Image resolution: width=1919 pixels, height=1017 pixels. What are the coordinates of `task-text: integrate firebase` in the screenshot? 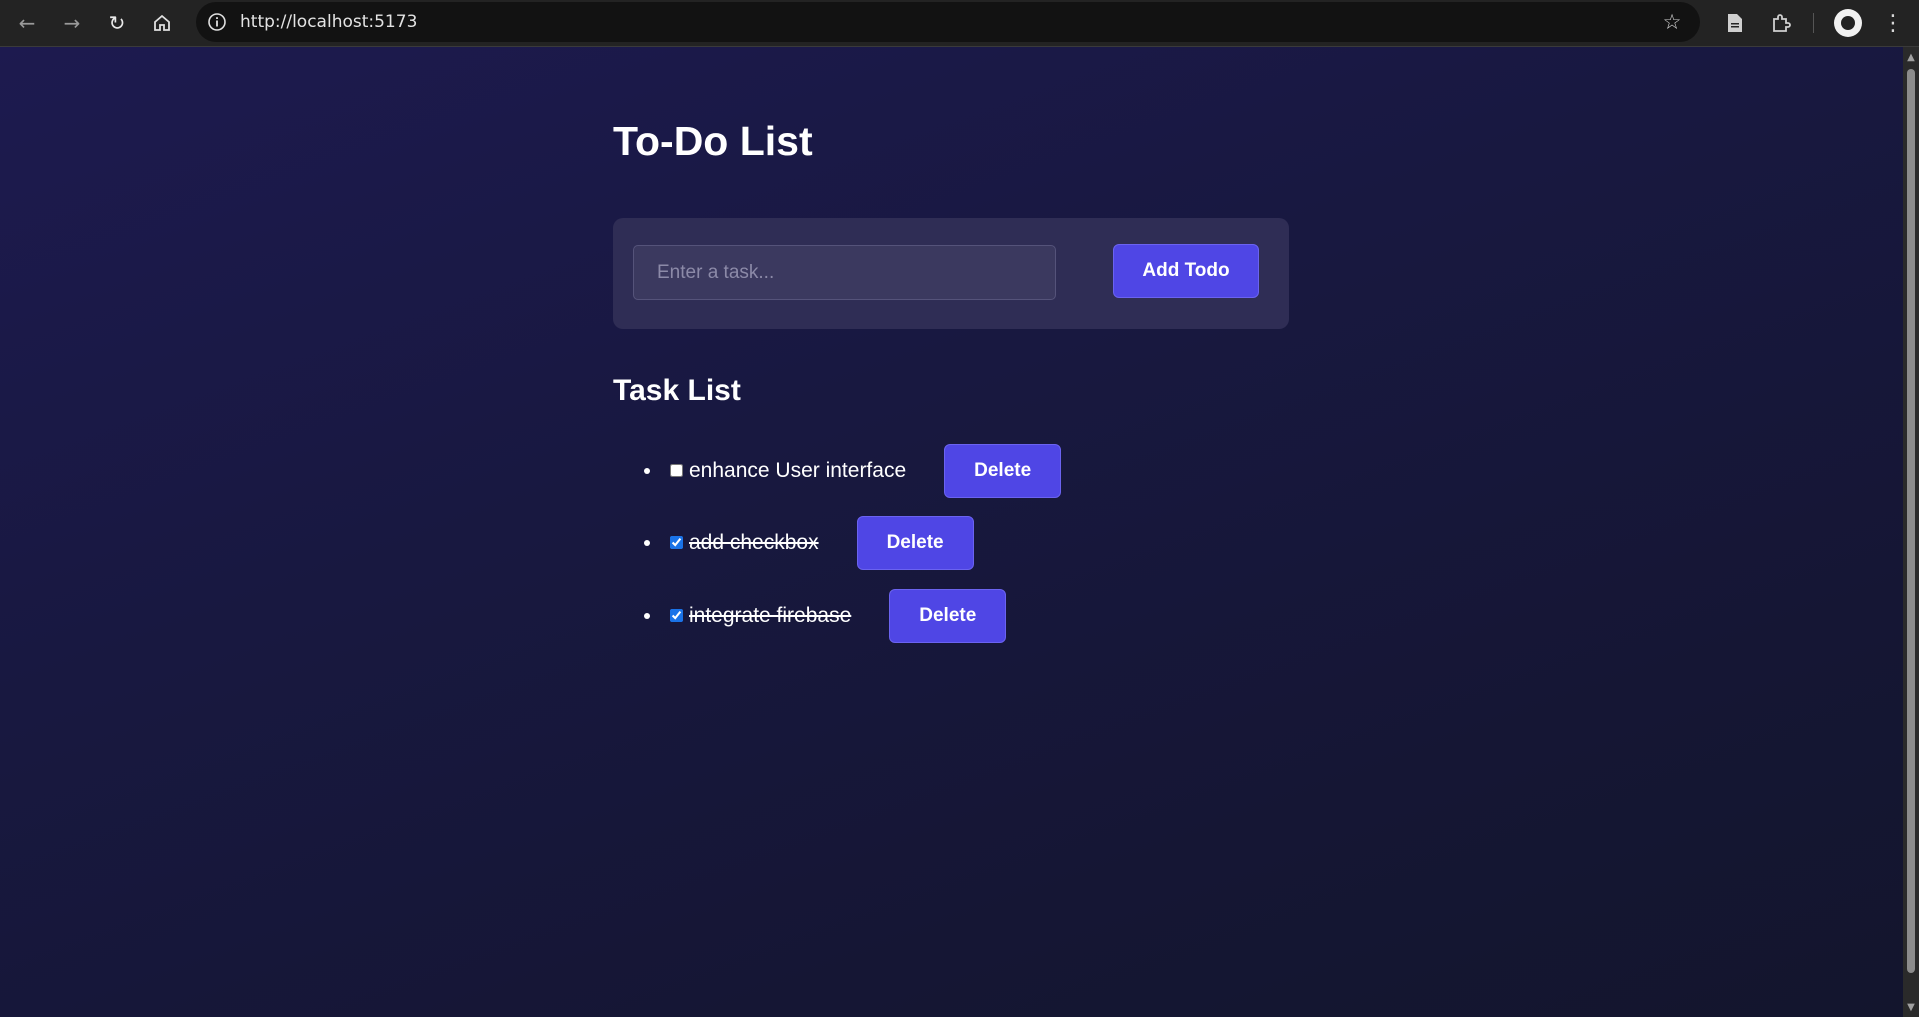 It's located at (770, 615).